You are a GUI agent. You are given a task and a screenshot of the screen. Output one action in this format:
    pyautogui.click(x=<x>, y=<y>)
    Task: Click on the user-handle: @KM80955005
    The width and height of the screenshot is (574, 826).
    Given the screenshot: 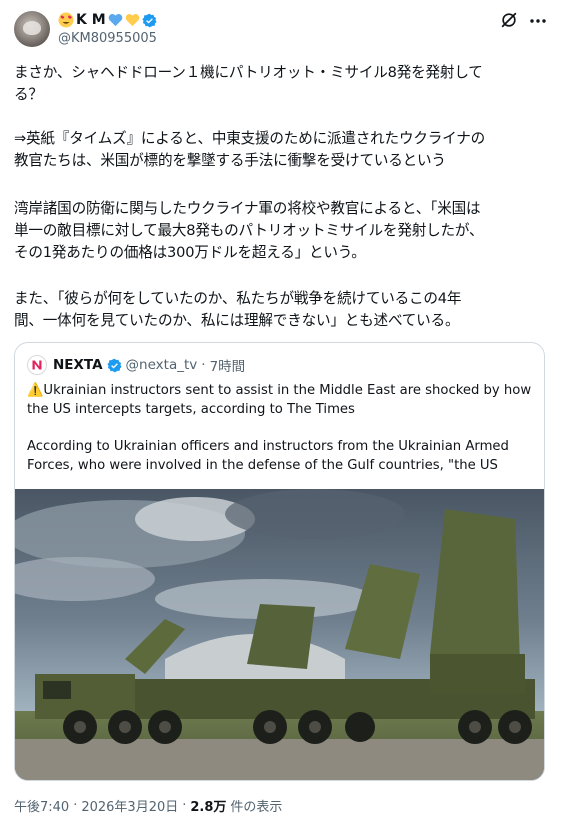 What is the action you would take?
    pyautogui.click(x=107, y=38)
    